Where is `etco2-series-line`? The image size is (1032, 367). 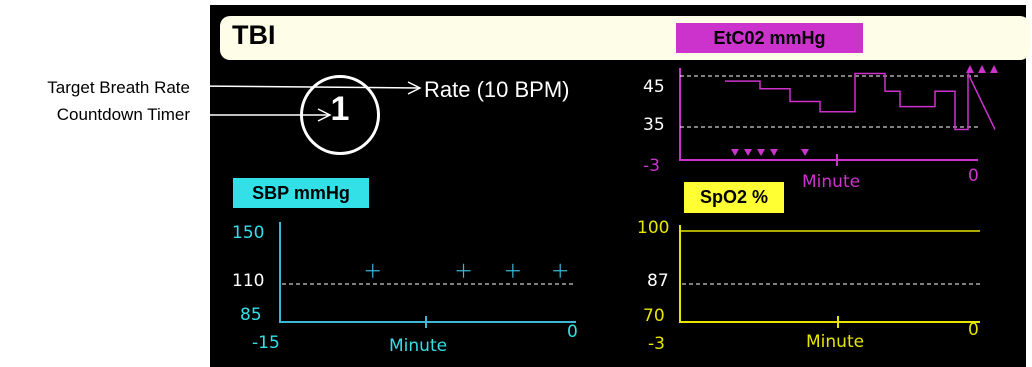 etco2-series-line is located at coordinates (860, 101).